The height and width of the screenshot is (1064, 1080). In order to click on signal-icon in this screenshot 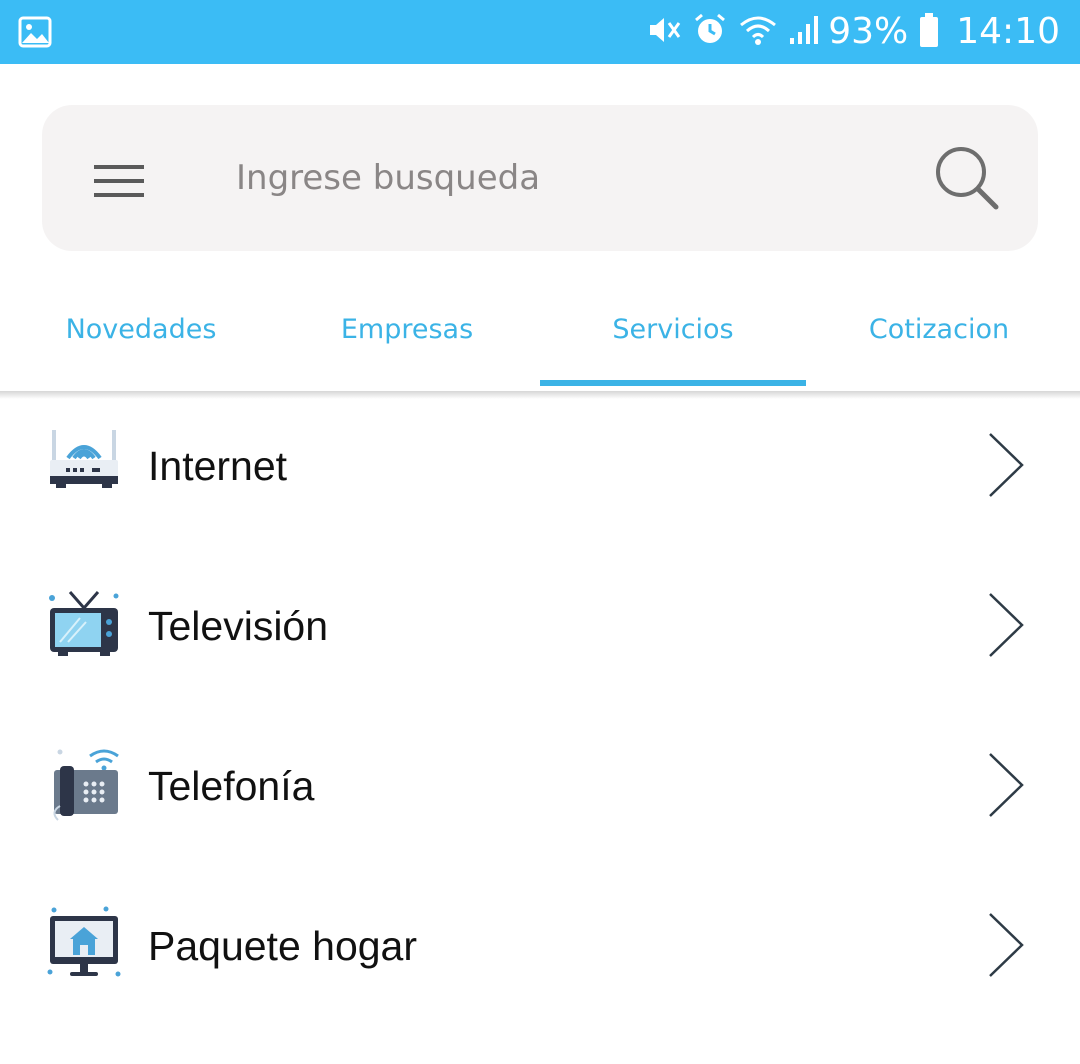, I will do `click(803, 32)`.